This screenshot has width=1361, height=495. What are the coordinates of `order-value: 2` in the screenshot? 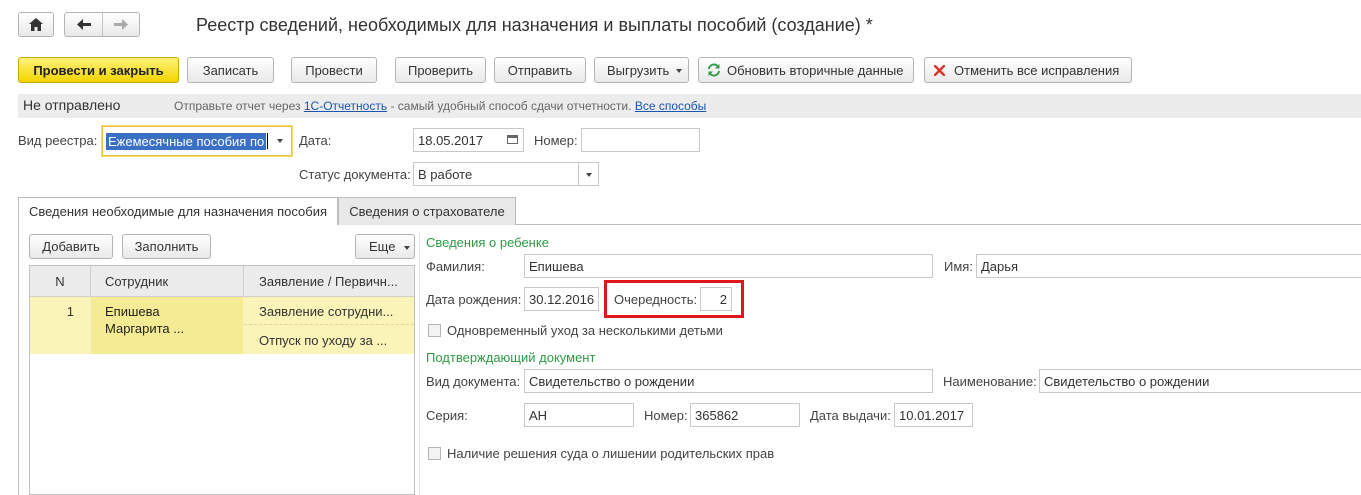 It's located at (723, 299).